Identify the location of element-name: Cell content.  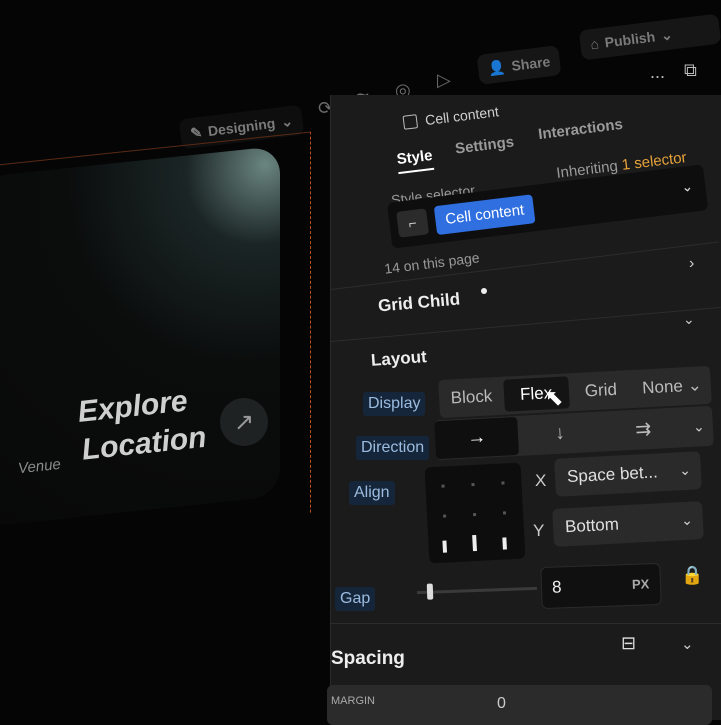
(462, 116).